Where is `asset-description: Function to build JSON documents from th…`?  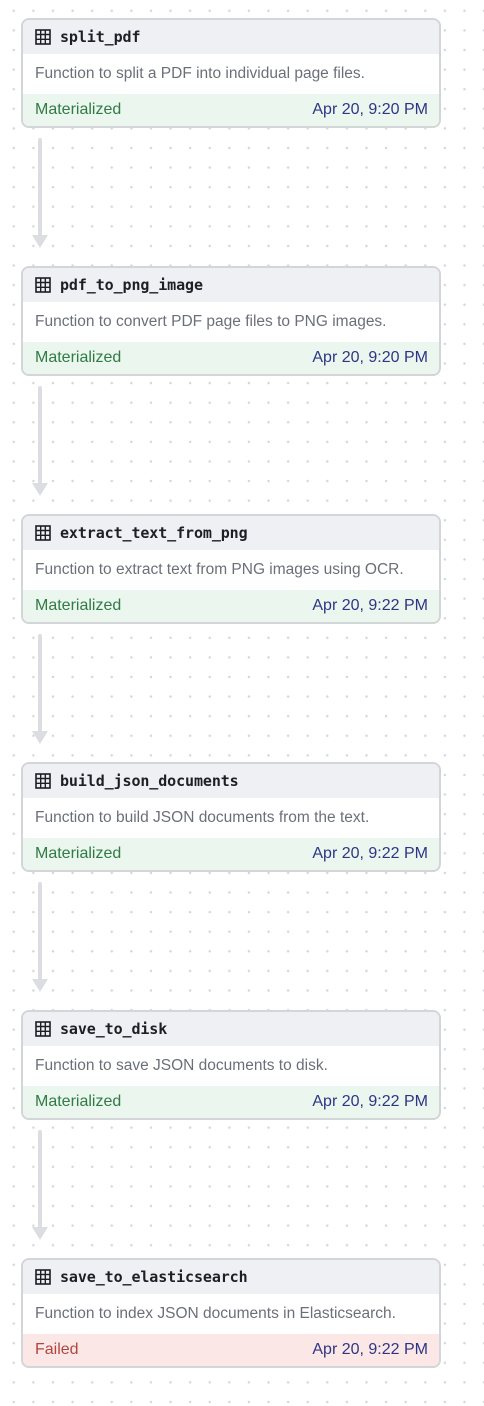 asset-description: Function to build JSON documents from th… is located at coordinates (231, 818).